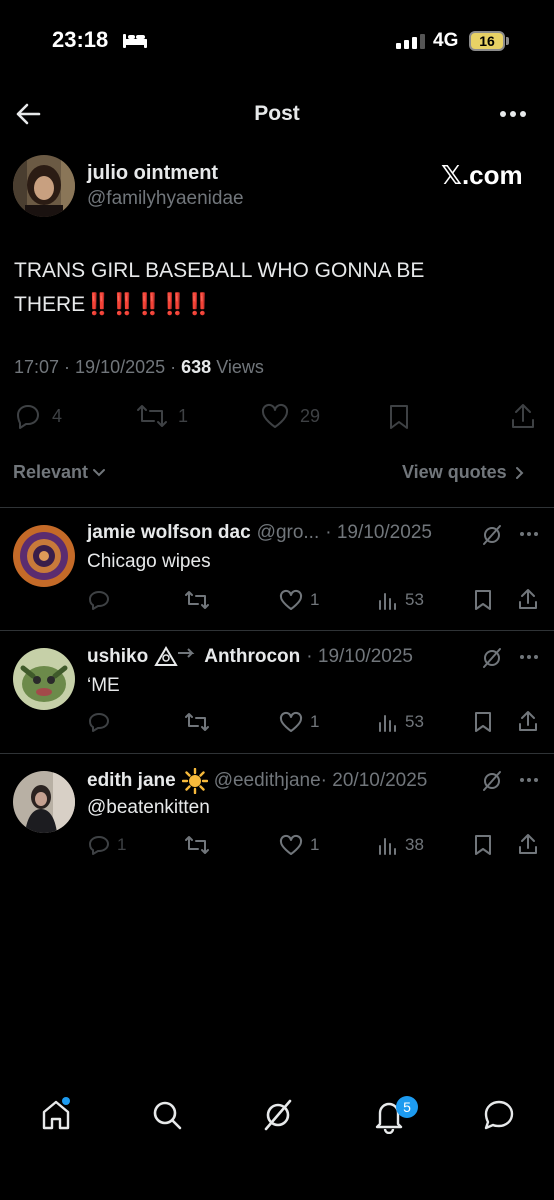 This screenshot has width=554, height=1200. What do you see at coordinates (122, 844) in the screenshot?
I see `reply-reply-count: 1` at bounding box center [122, 844].